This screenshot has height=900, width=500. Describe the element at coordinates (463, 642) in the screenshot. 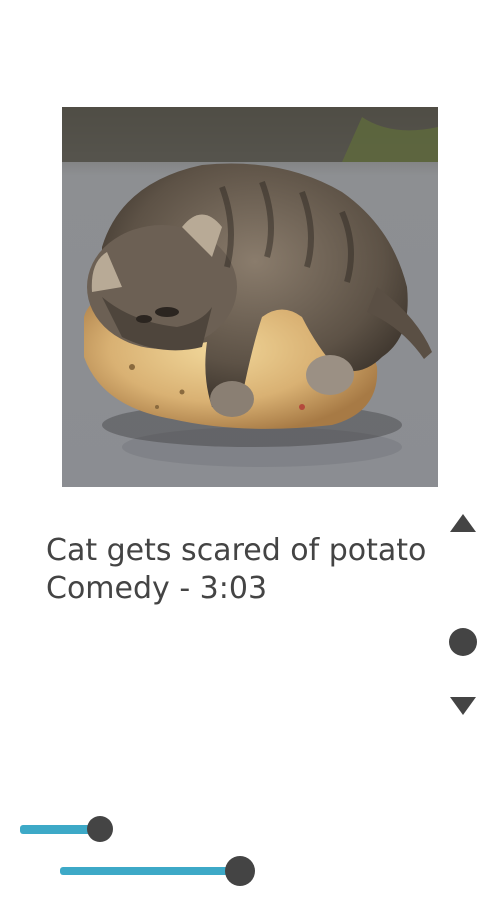

I see `circle-icon` at that location.